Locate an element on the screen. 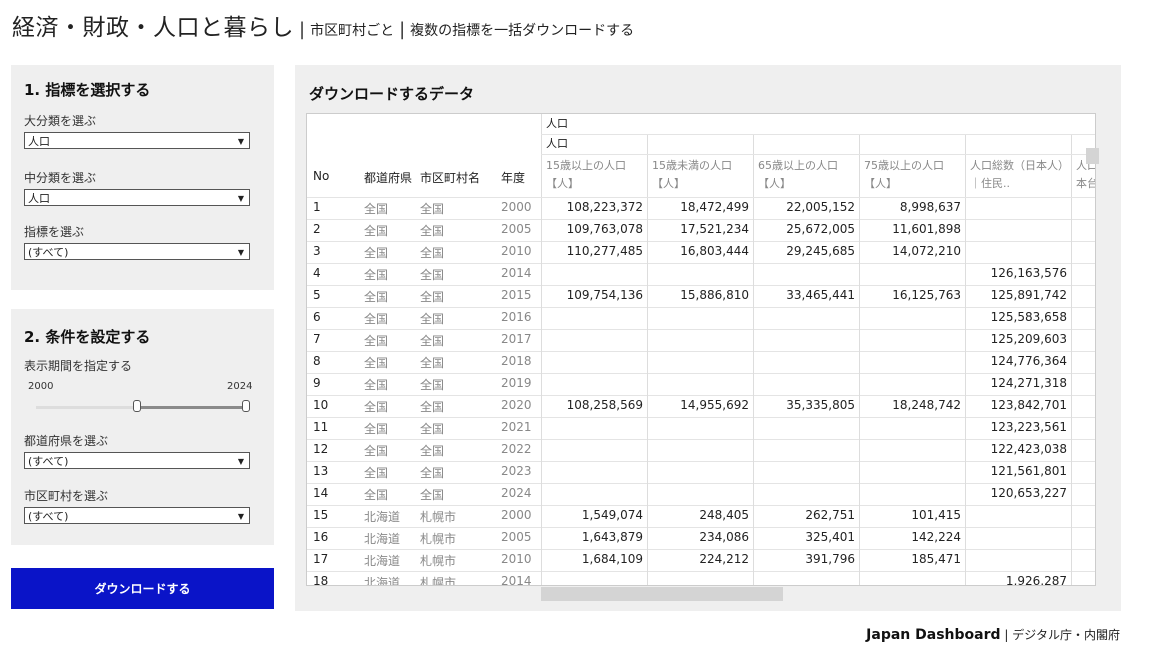 The image size is (1152, 648). table-cell-m4: 14,072,210 is located at coordinates (926, 251).